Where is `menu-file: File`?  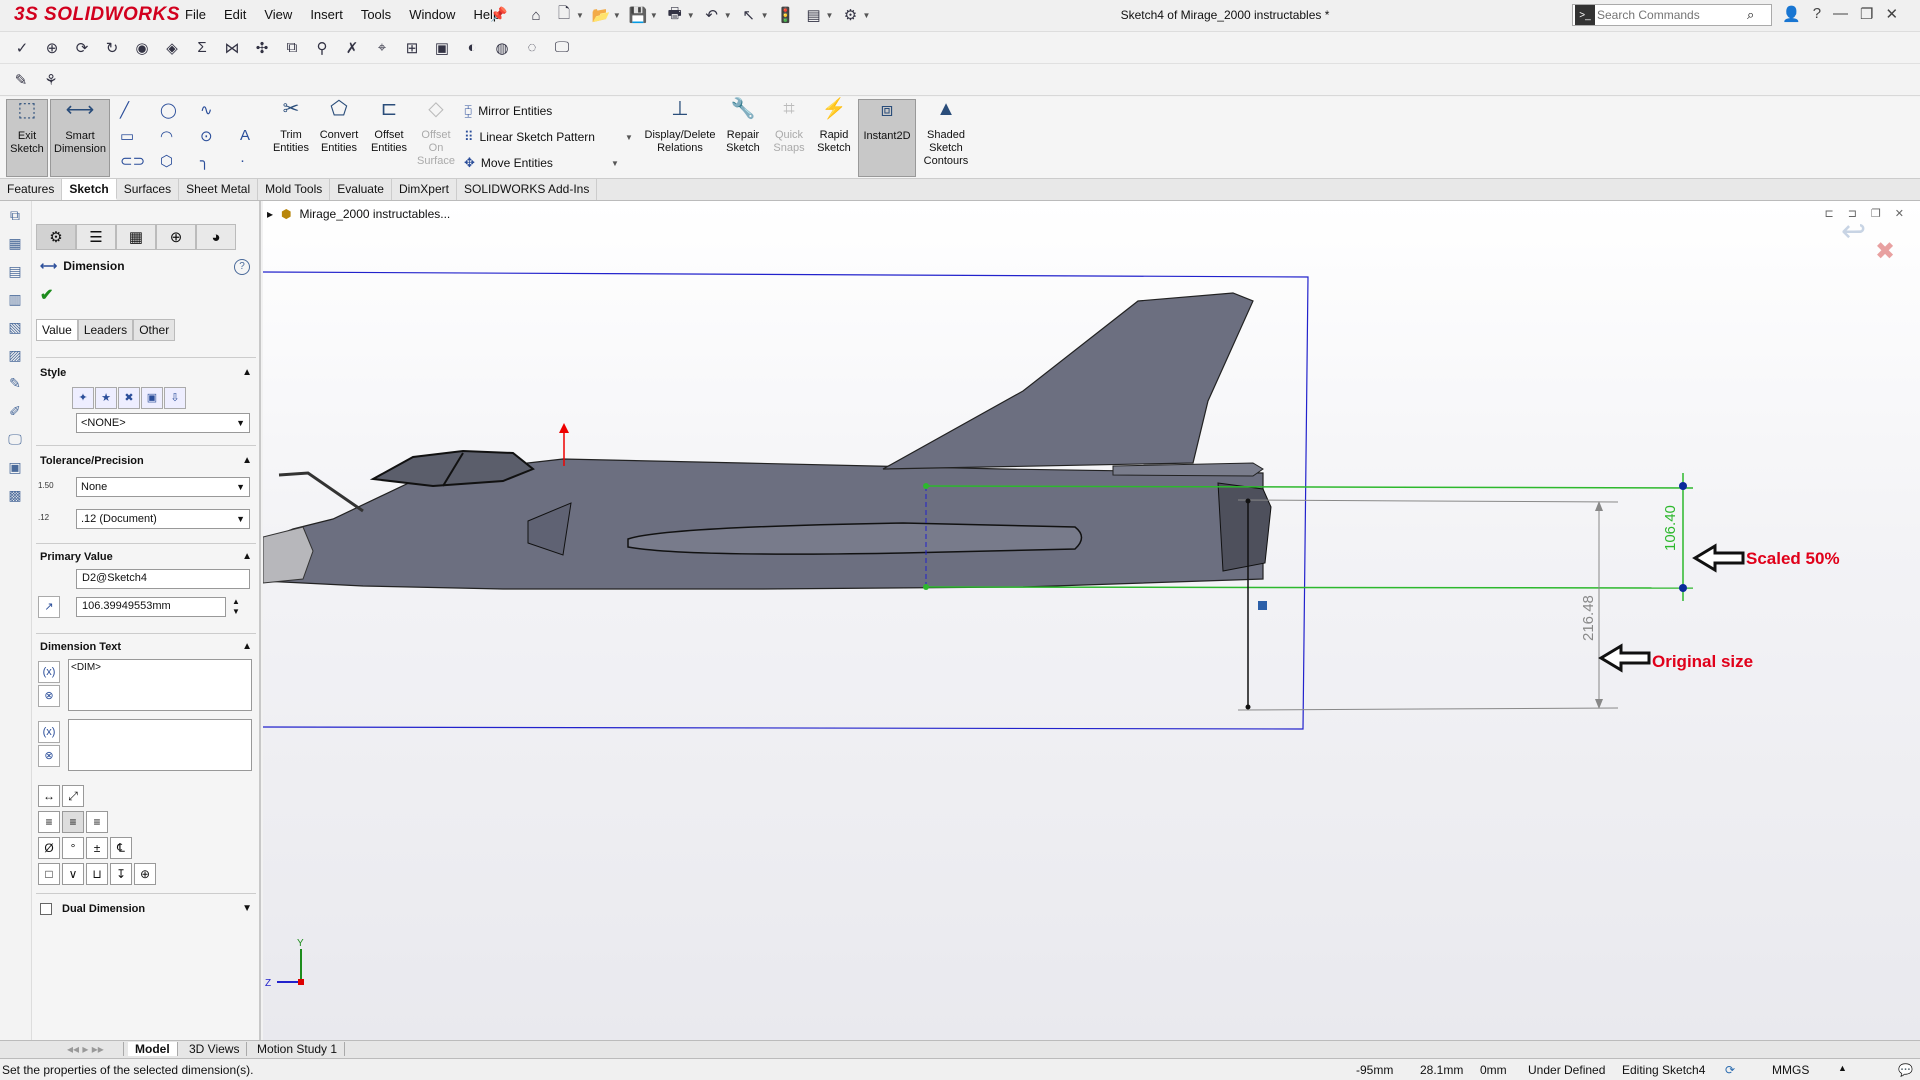
menu-file: File is located at coordinates (195, 14).